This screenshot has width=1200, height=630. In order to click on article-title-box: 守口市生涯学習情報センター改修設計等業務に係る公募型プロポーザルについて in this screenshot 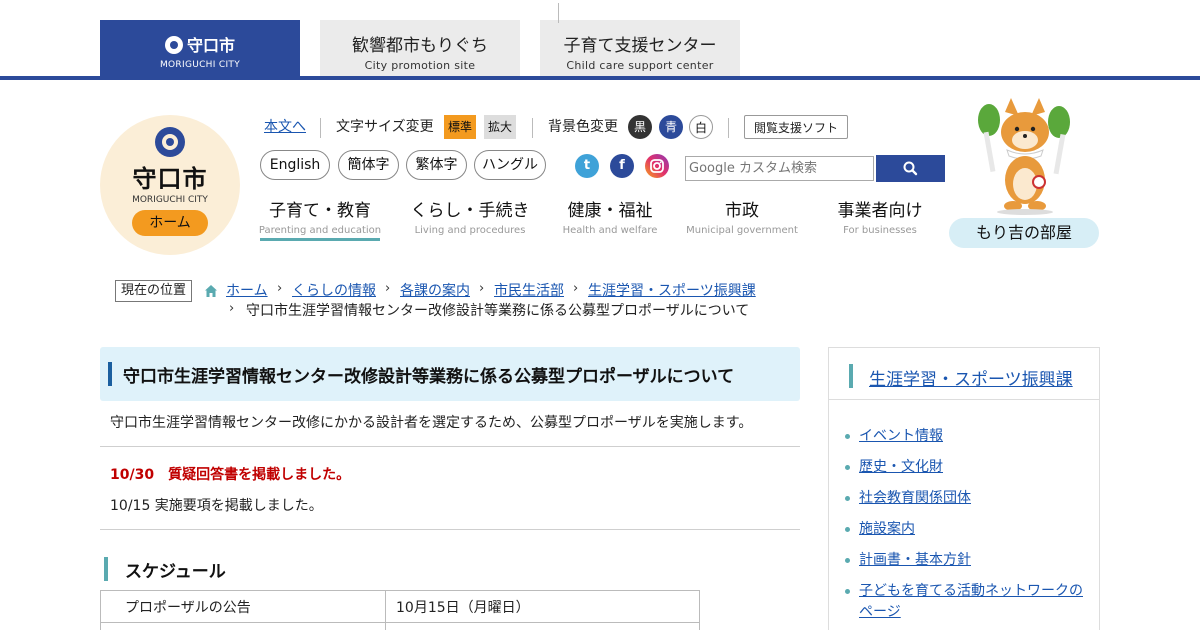, I will do `click(450, 374)`.